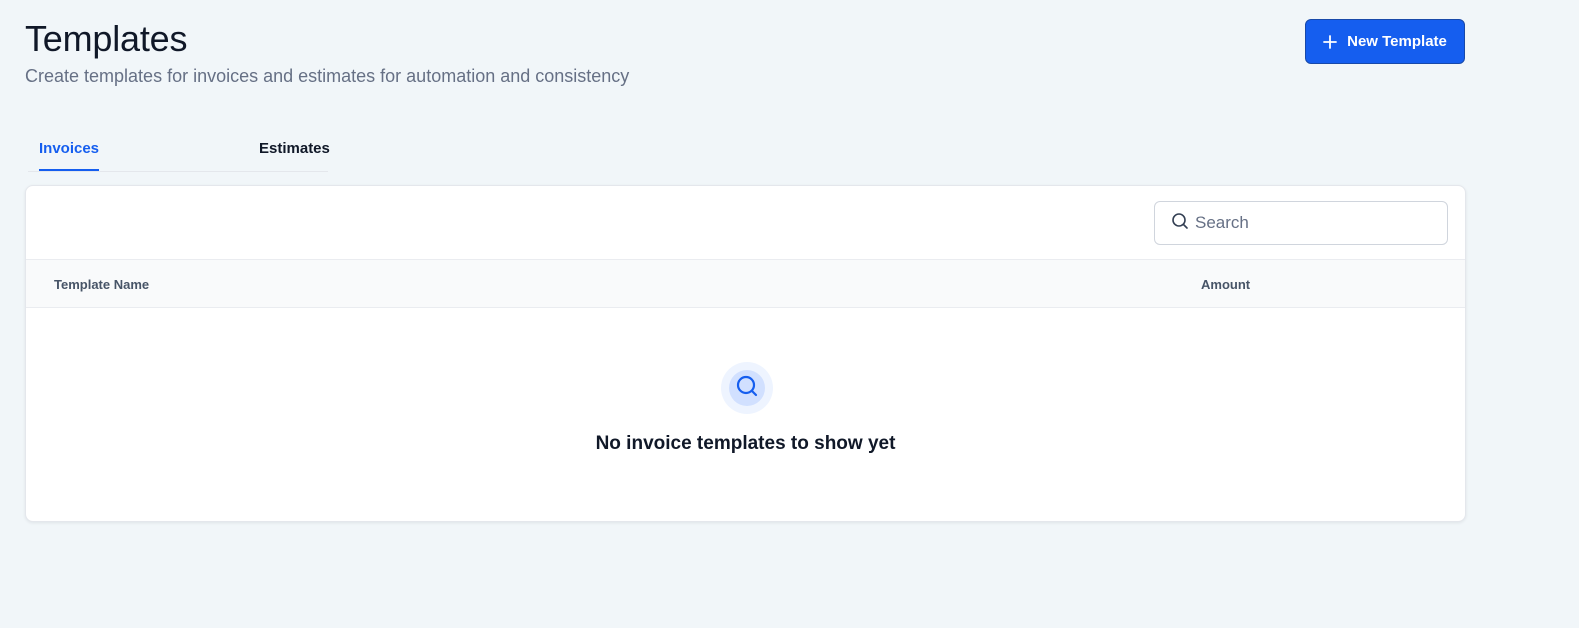  What do you see at coordinates (745, 443) in the screenshot?
I see `empty-state-message: No invoice templates to show yet` at bounding box center [745, 443].